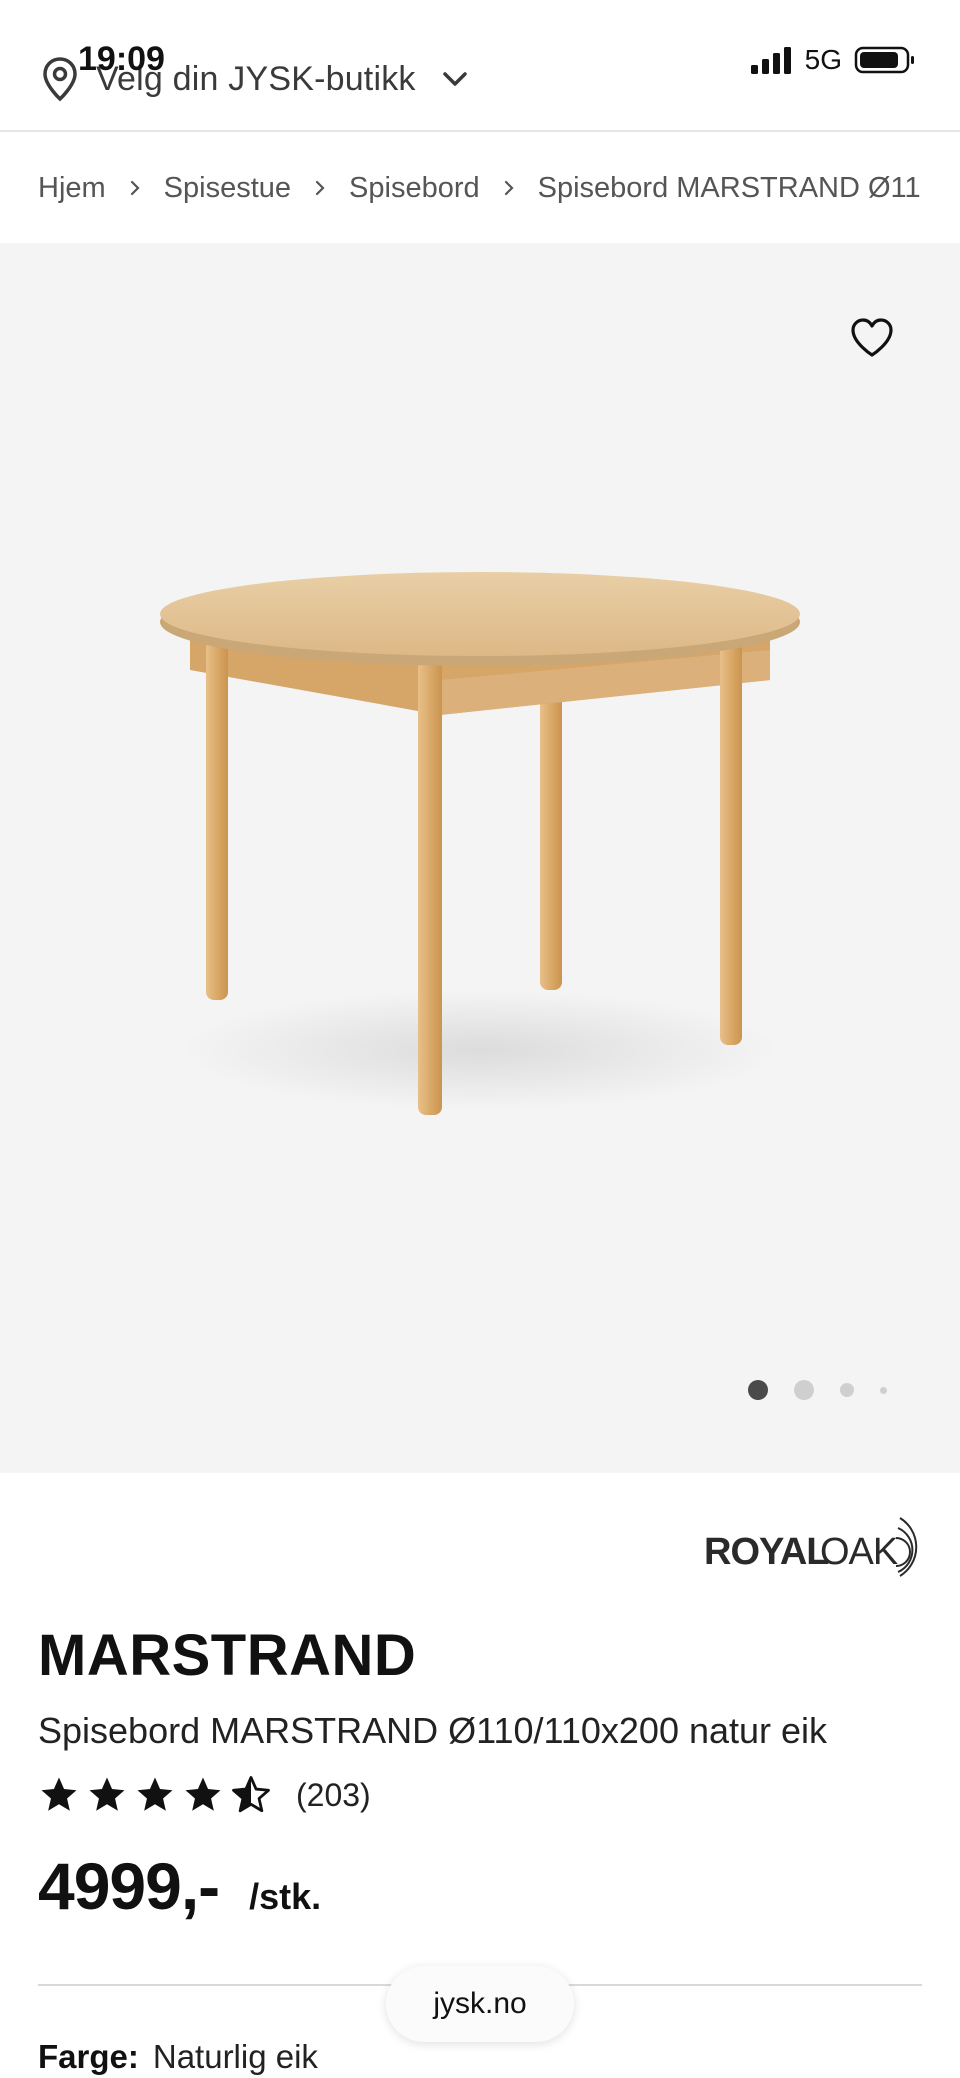  What do you see at coordinates (770, 60) in the screenshot?
I see `signal-icon` at bounding box center [770, 60].